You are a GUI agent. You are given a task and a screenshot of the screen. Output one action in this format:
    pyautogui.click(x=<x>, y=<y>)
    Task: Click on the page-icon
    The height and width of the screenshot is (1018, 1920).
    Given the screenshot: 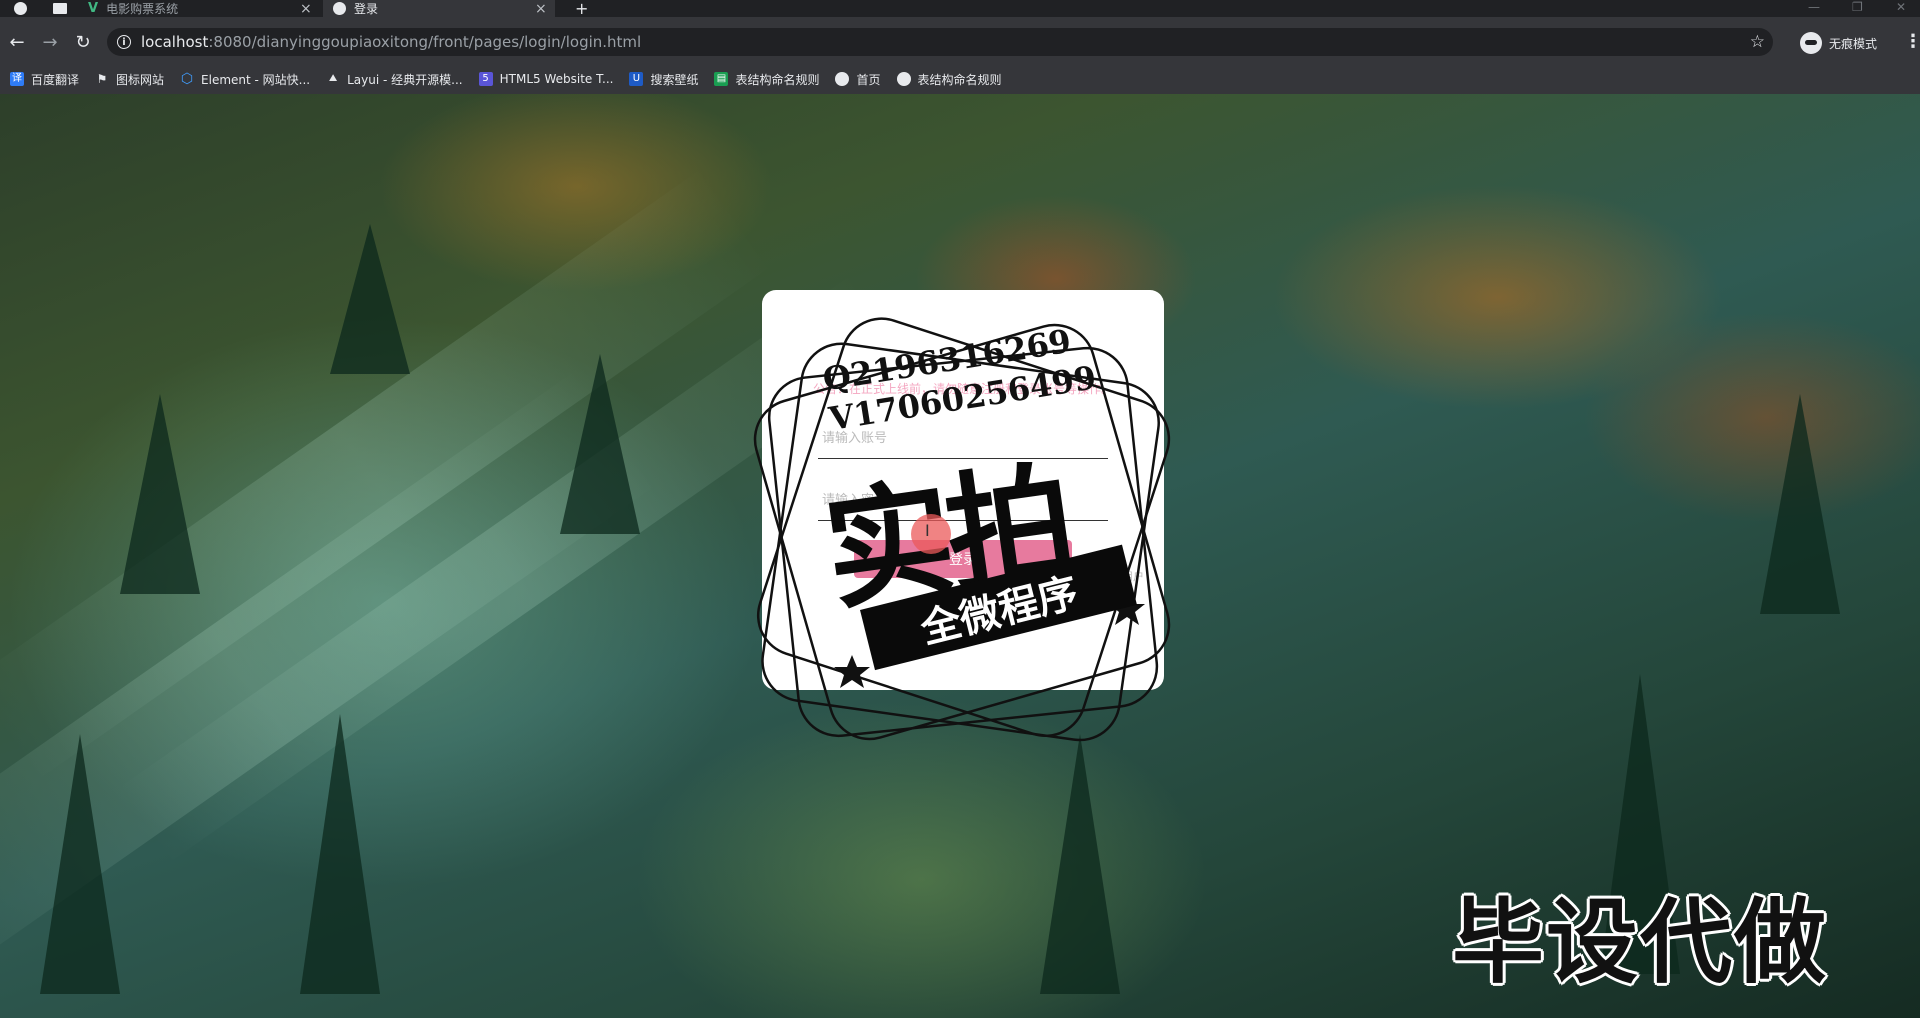 What is the action you would take?
    pyautogui.click(x=60, y=8)
    